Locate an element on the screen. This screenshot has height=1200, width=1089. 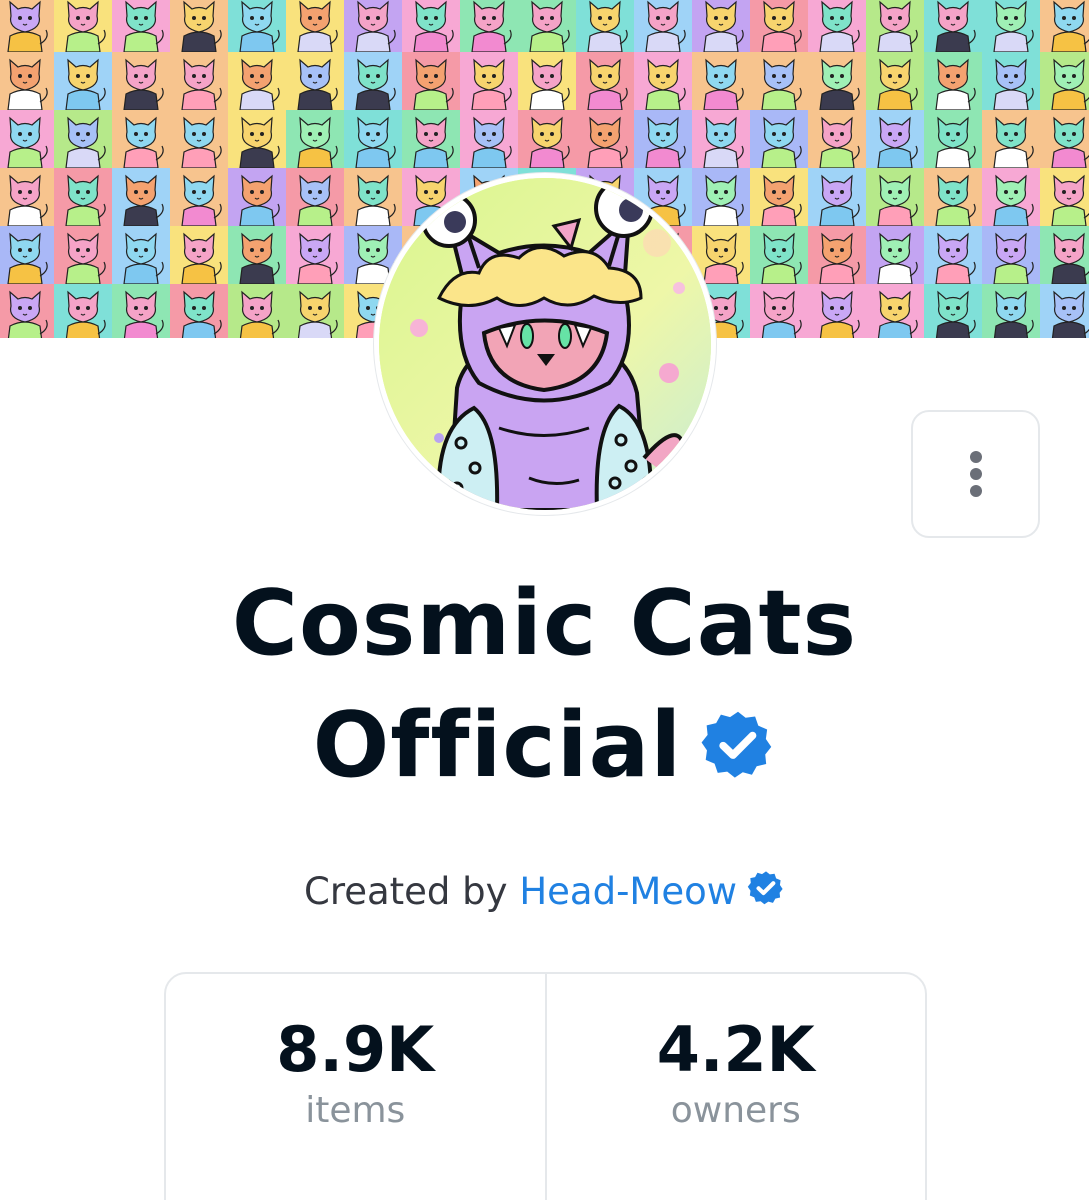
creator-link: Head-Meow is located at coordinates (628, 891).